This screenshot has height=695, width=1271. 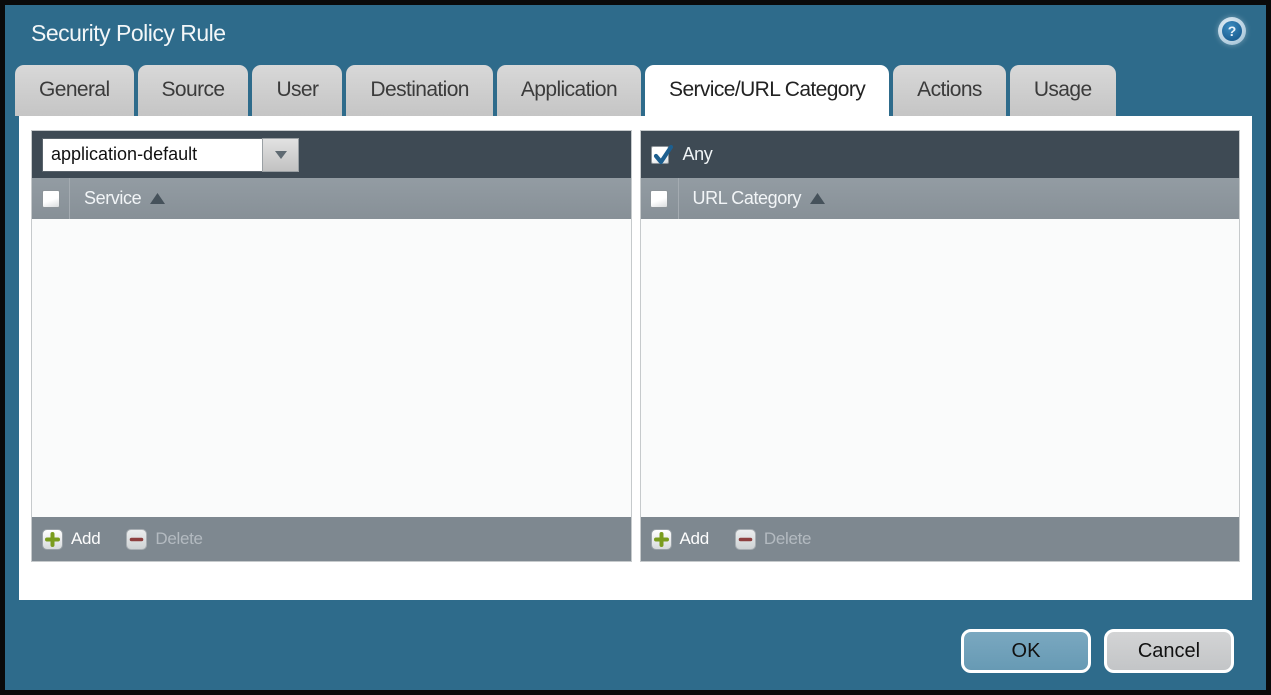 What do you see at coordinates (939, 539) in the screenshot?
I see `url-category-panel-footer: Add Delete` at bounding box center [939, 539].